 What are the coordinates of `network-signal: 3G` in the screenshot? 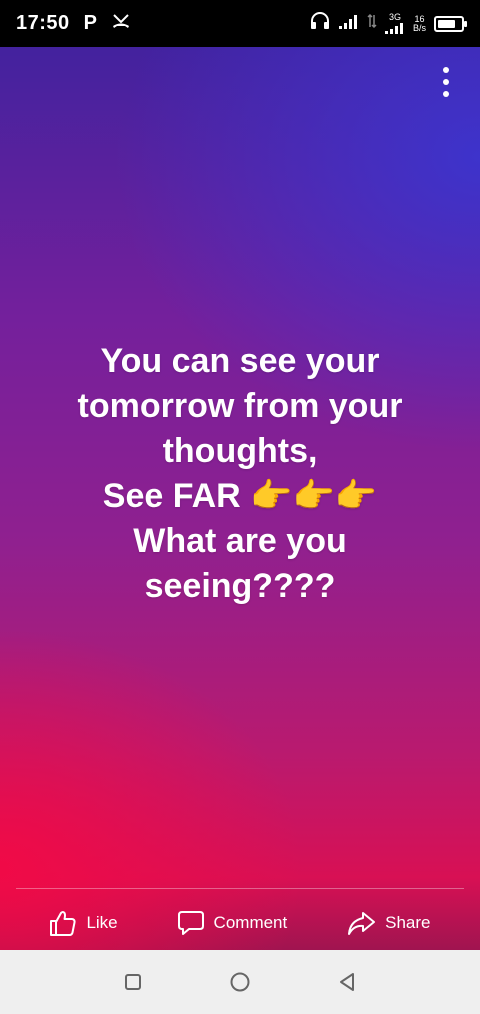 It's located at (394, 23).